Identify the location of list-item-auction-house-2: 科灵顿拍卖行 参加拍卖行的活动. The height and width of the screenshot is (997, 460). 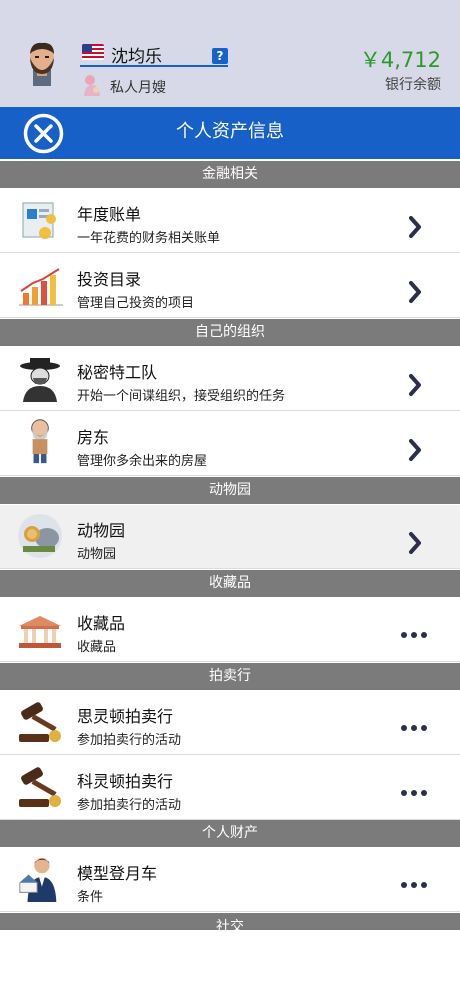
(230, 788).